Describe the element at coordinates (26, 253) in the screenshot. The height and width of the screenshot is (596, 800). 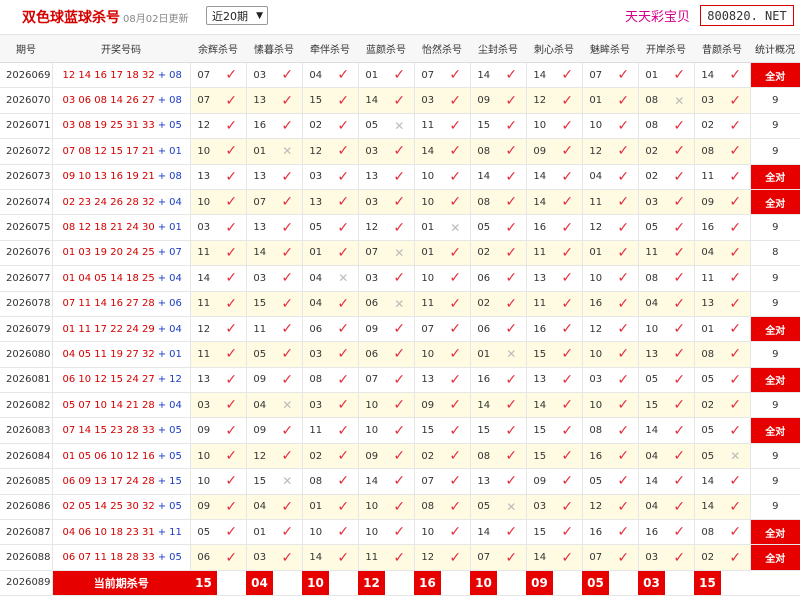
I see `issue-number: 2026076` at that location.